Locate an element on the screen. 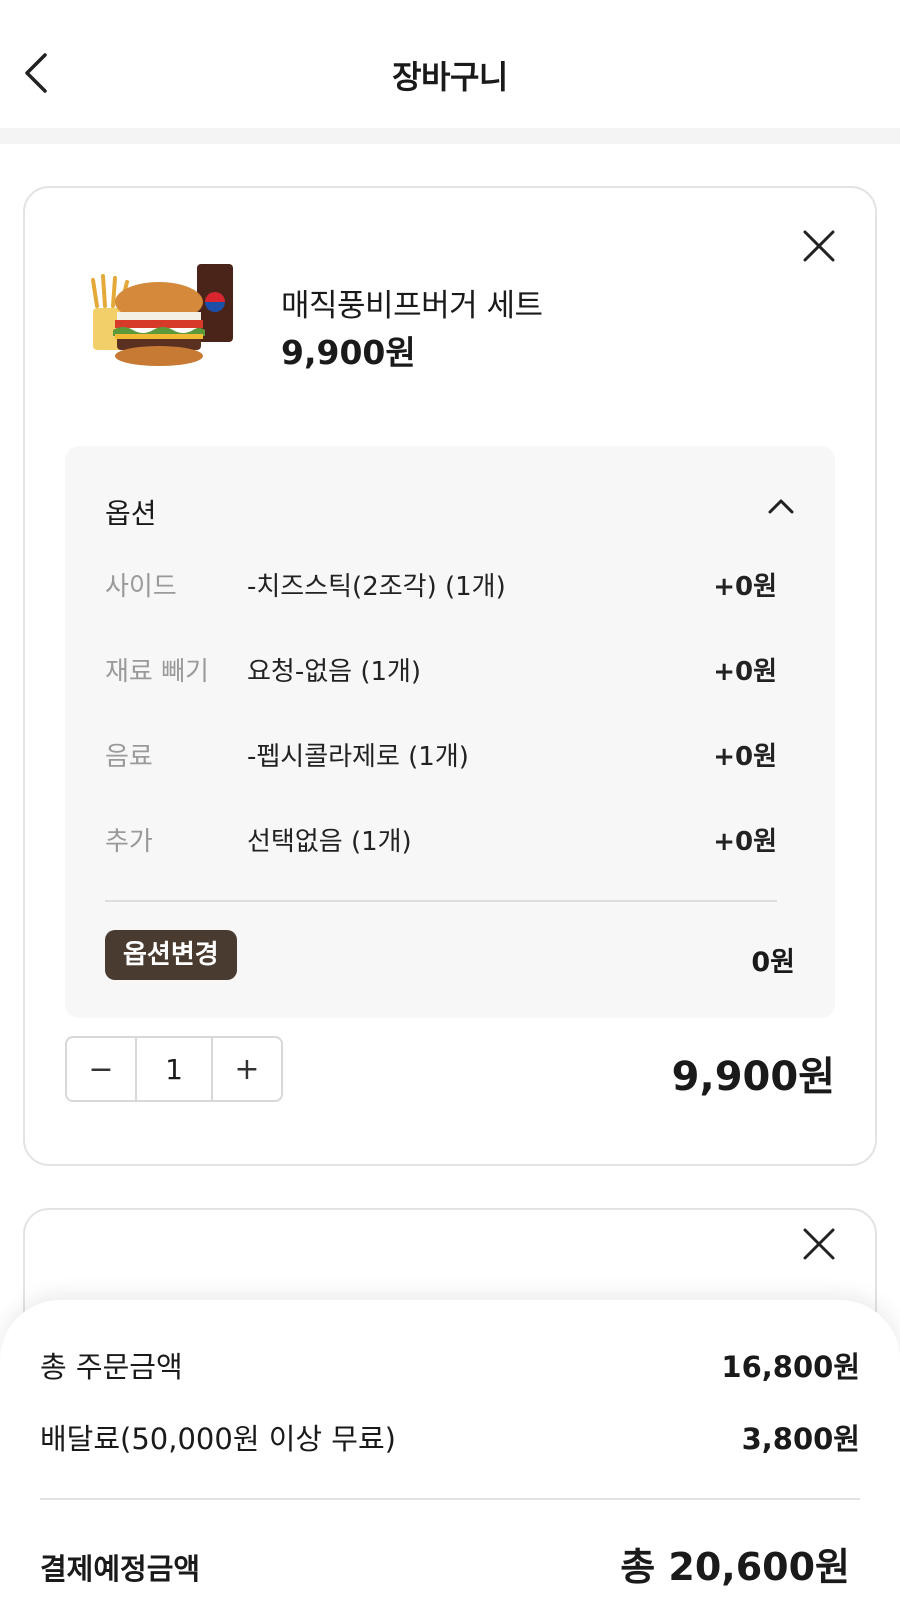 The height and width of the screenshot is (1604, 900). option-label: 음료 is located at coordinates (129, 757).